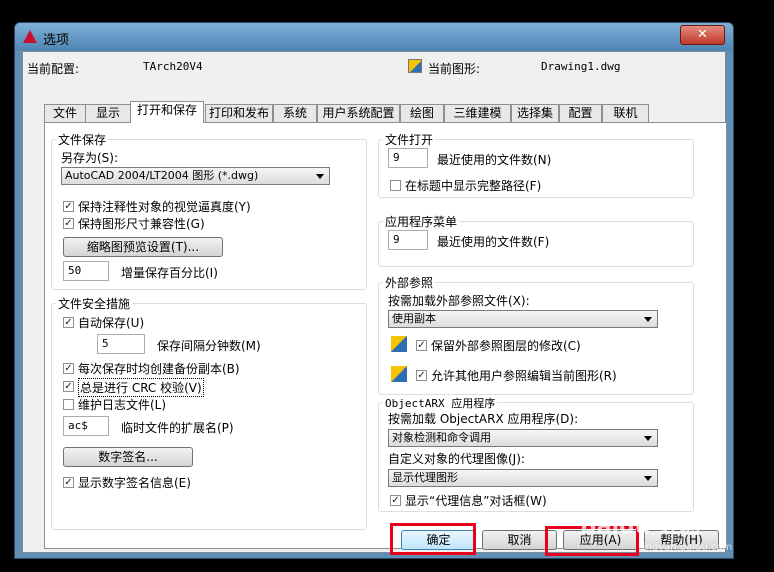 The image size is (774, 572). I want to click on app-recent-files-input: 9, so click(408, 240).